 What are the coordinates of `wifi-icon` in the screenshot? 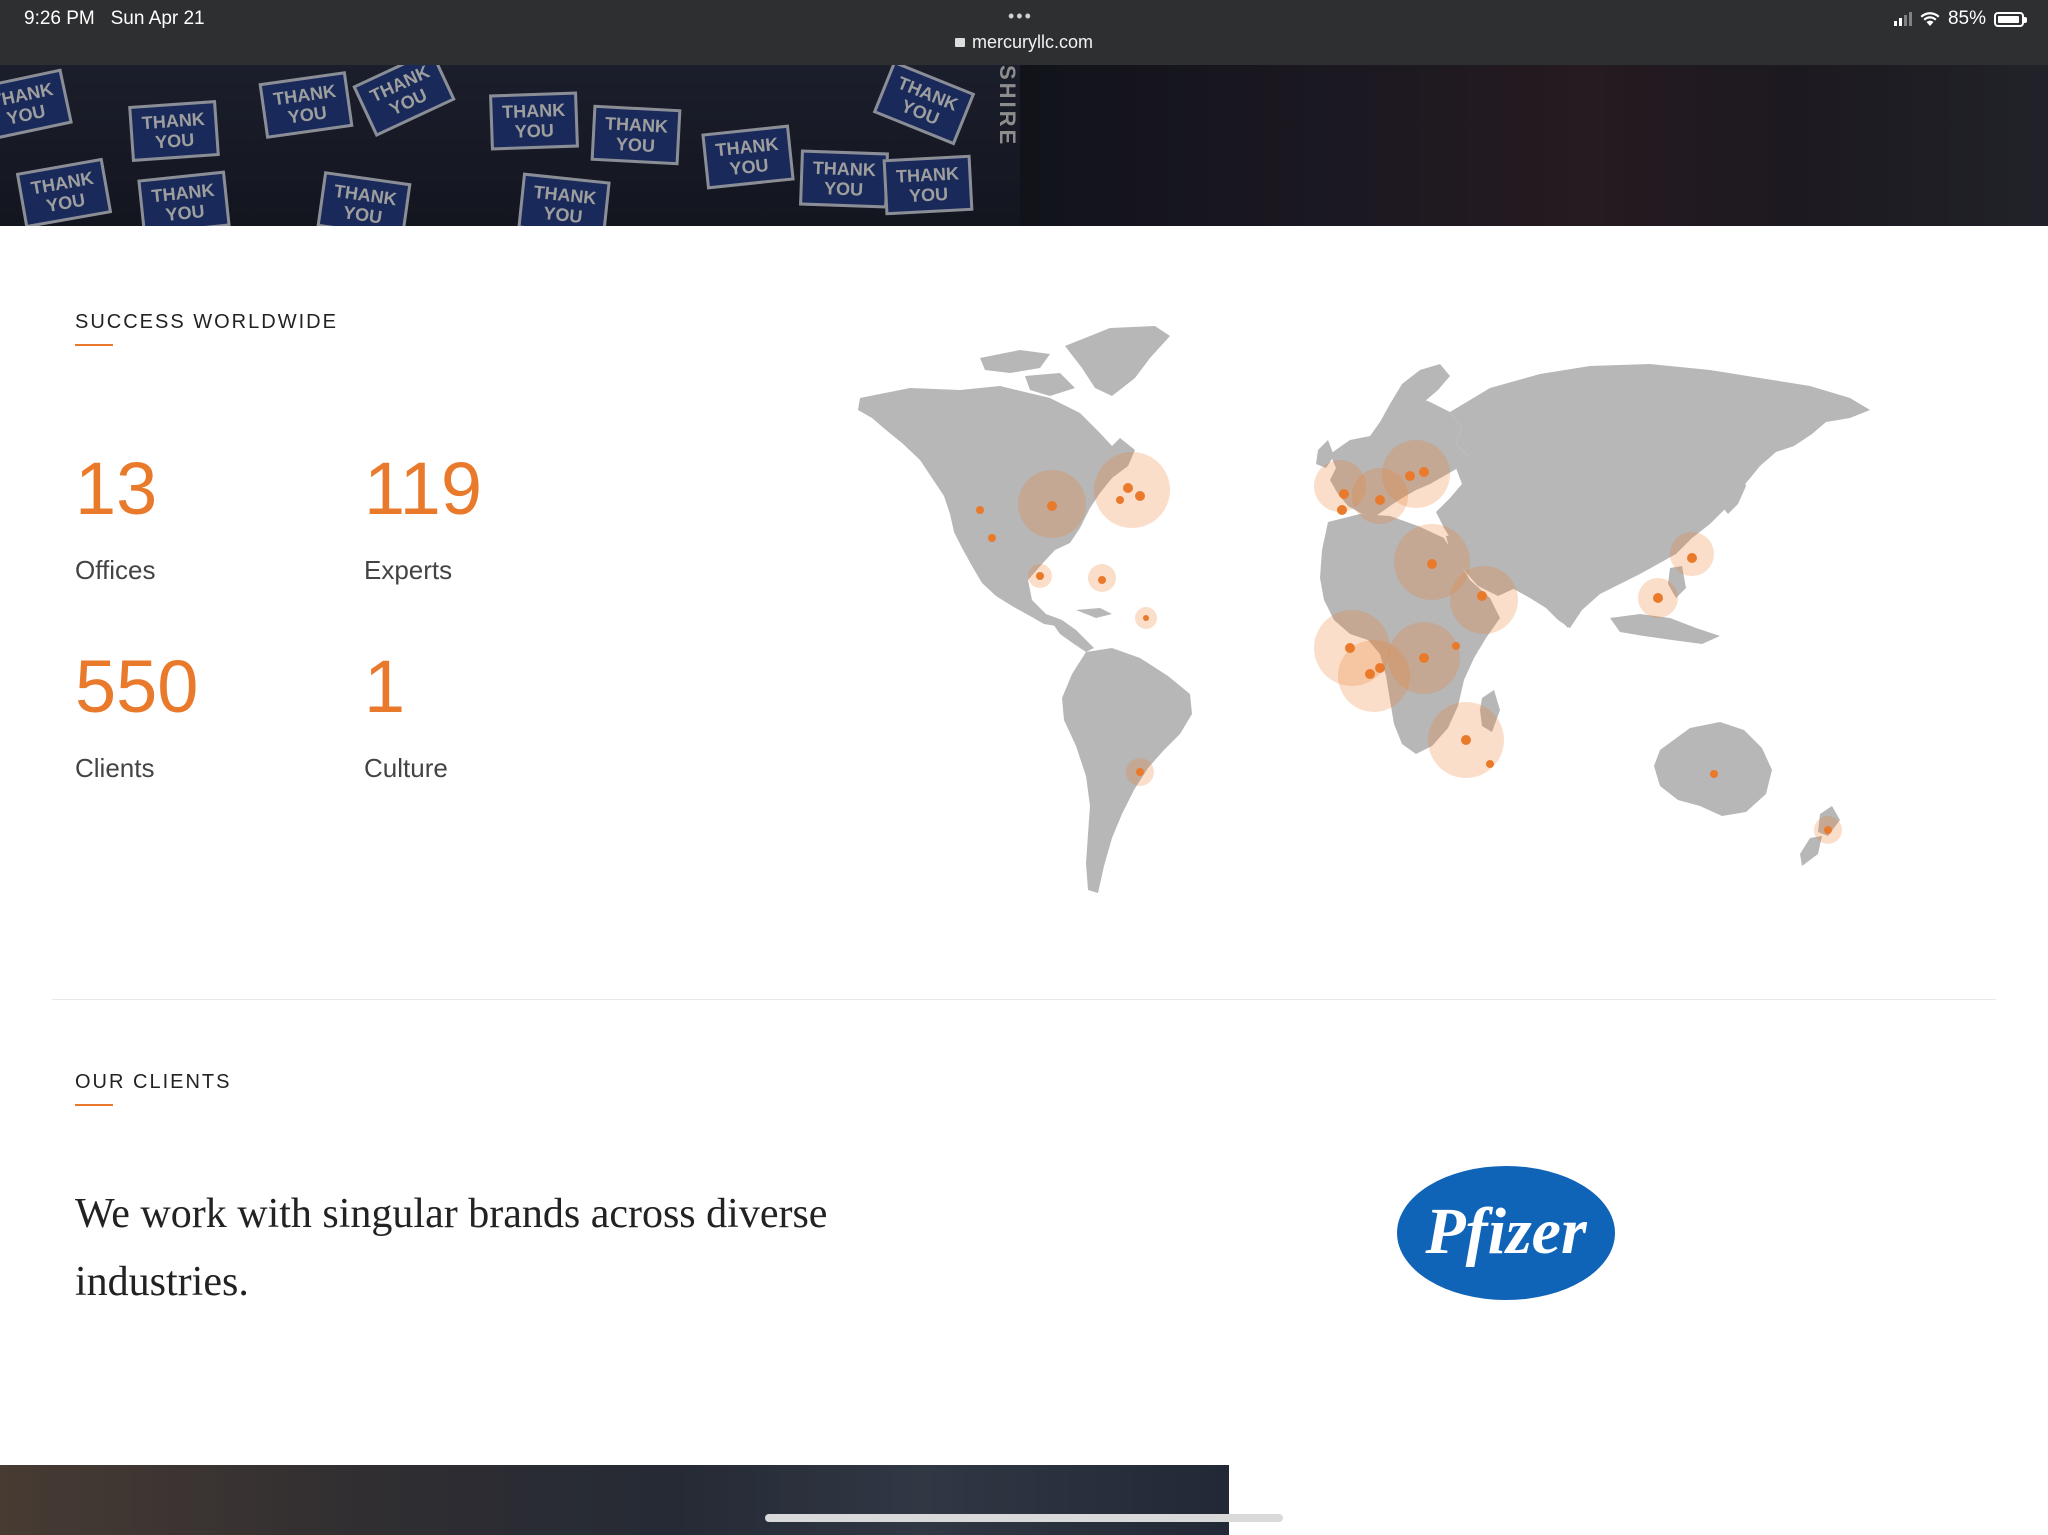 It's located at (1930, 19).